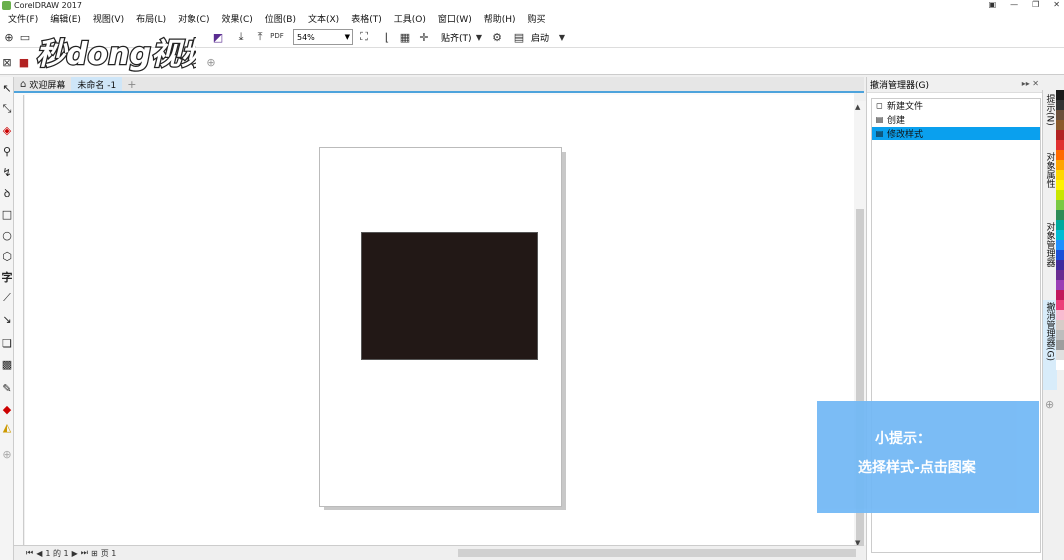 This screenshot has width=1064, height=560. Describe the element at coordinates (7, 388) in the screenshot. I see `eyedropper-tool-icon: ✎` at that location.